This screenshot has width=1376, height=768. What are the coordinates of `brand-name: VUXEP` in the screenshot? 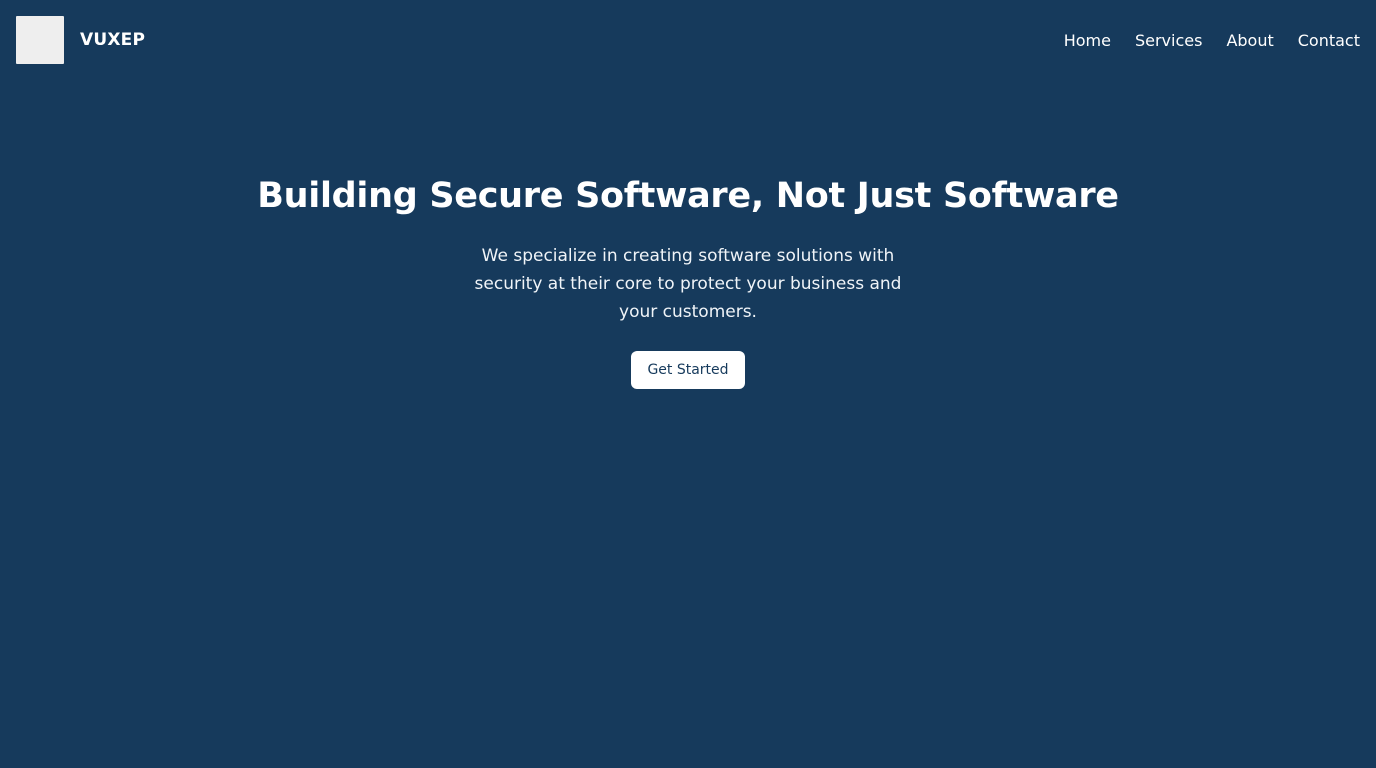 It's located at (112, 40).